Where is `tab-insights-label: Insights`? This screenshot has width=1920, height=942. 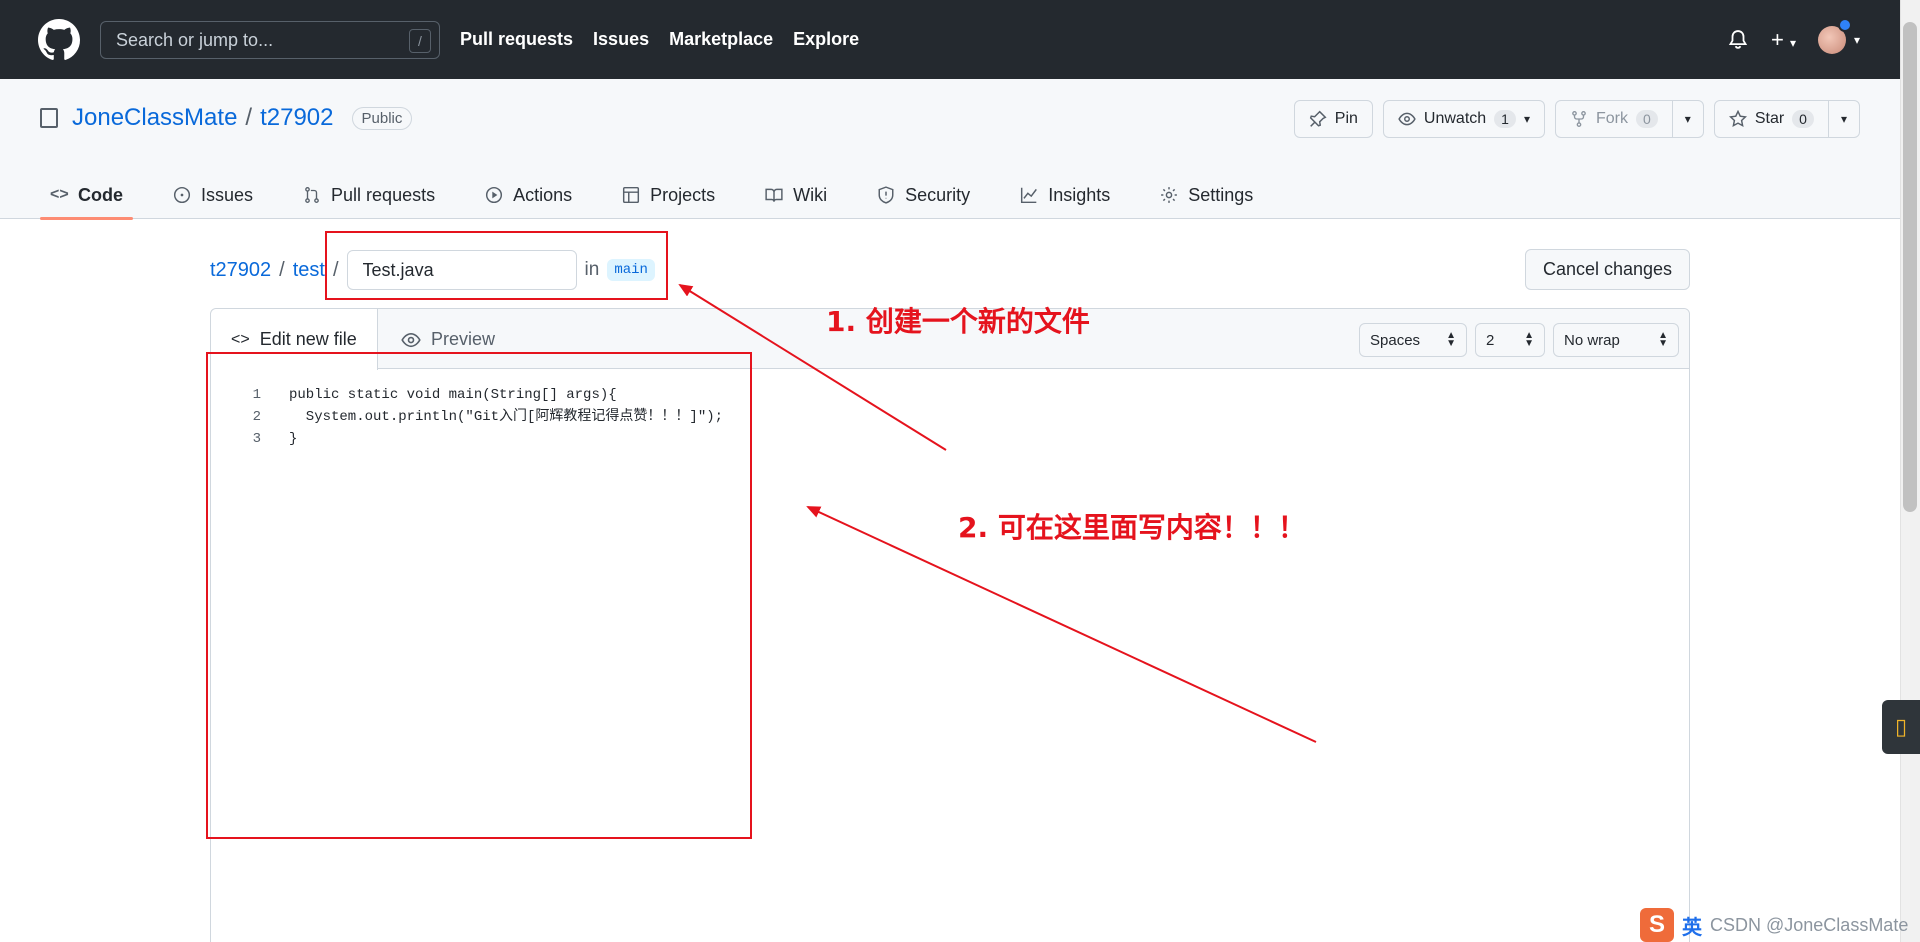
tab-insights-label: Insights is located at coordinates (1079, 194).